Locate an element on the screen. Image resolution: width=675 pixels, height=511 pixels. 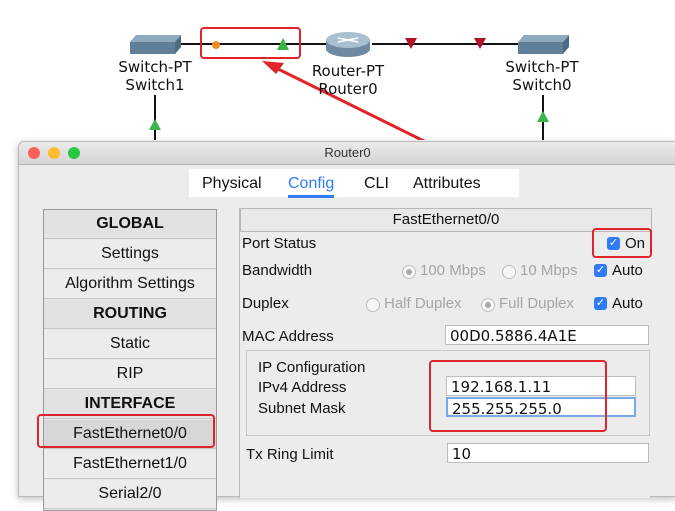
tx-ring-limit-field: 10 is located at coordinates (548, 453).